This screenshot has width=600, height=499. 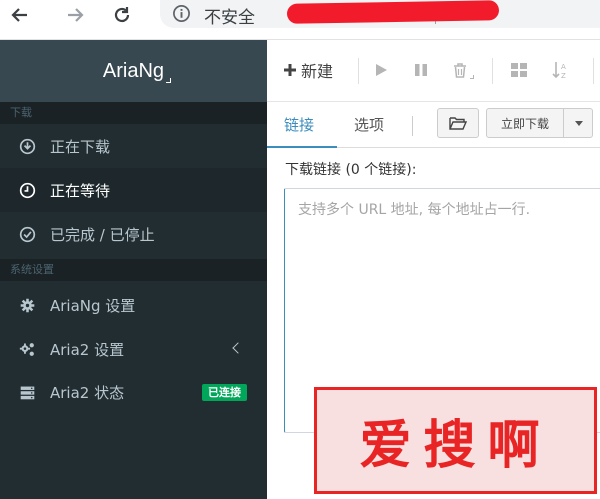 I want to click on server-icon, so click(x=27, y=392).